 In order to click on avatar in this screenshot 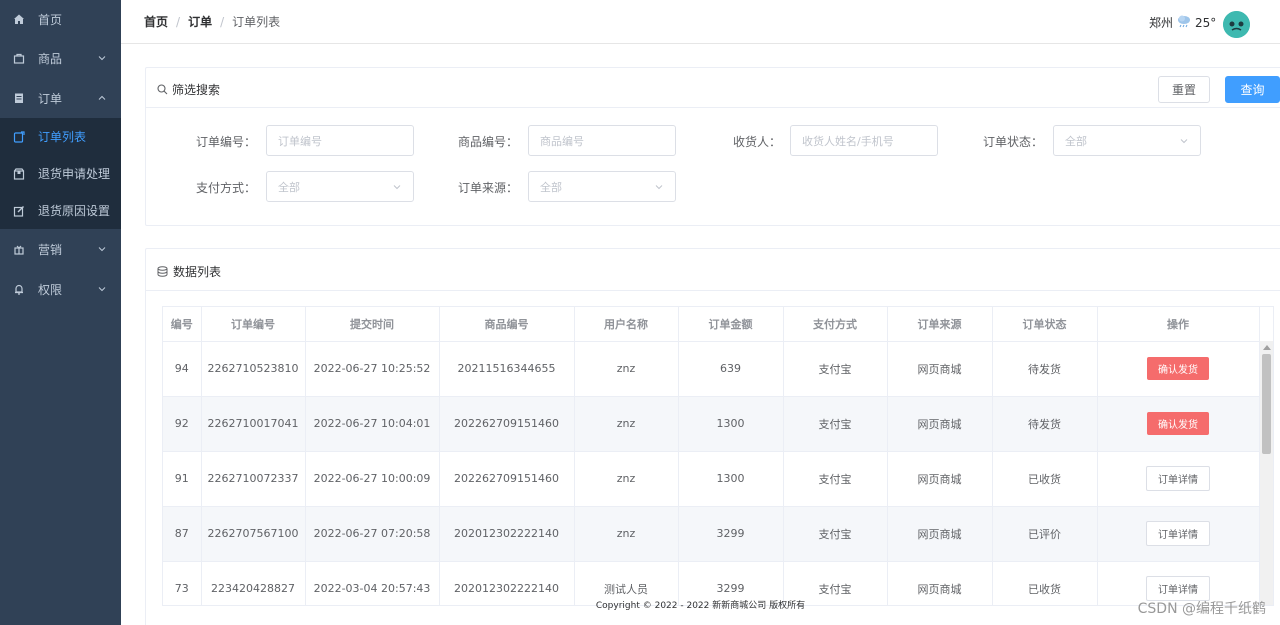, I will do `click(1236, 24)`.